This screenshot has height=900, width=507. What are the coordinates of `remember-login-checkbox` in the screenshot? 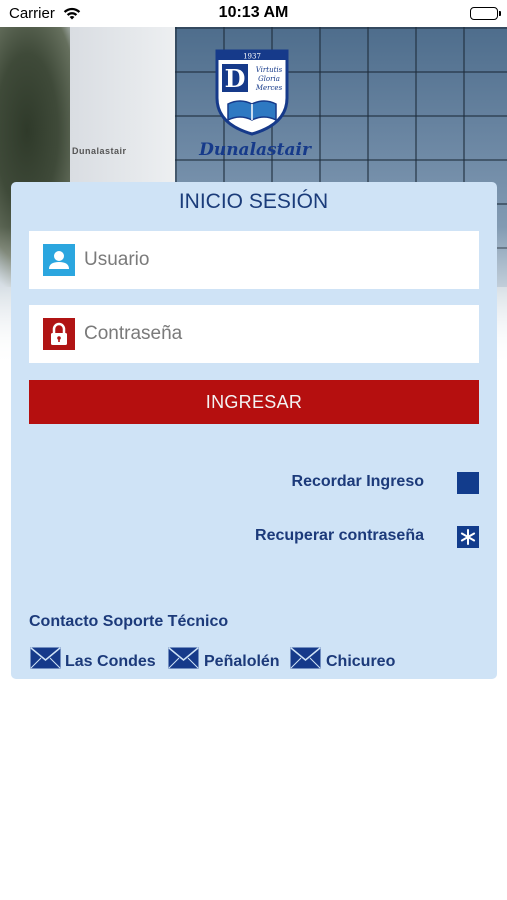 It's located at (468, 483).